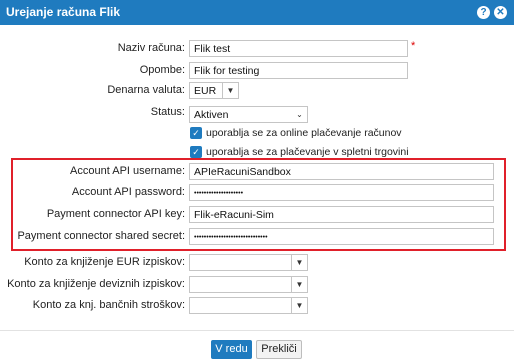  I want to click on status-value: Aktiven, so click(211, 115).